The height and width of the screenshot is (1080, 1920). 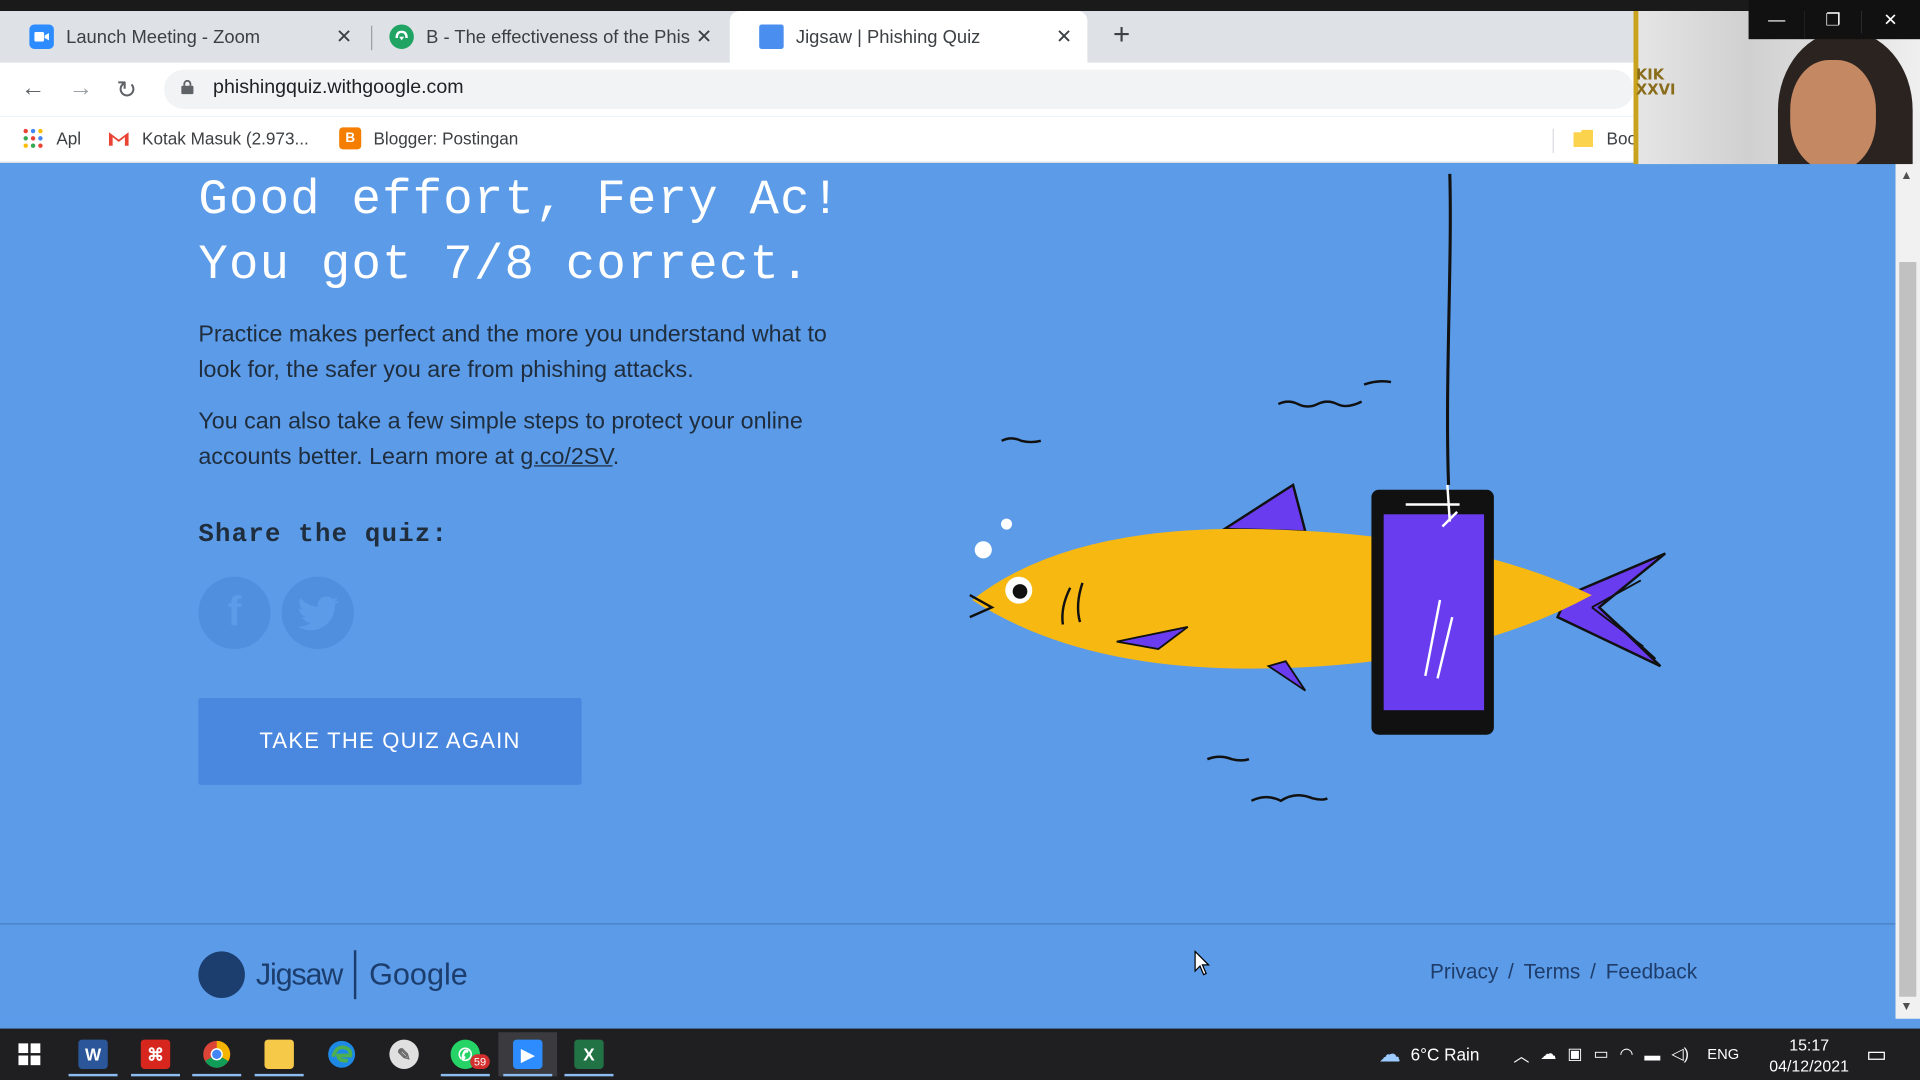 What do you see at coordinates (355, 975) in the screenshot?
I see `brand-separator` at bounding box center [355, 975].